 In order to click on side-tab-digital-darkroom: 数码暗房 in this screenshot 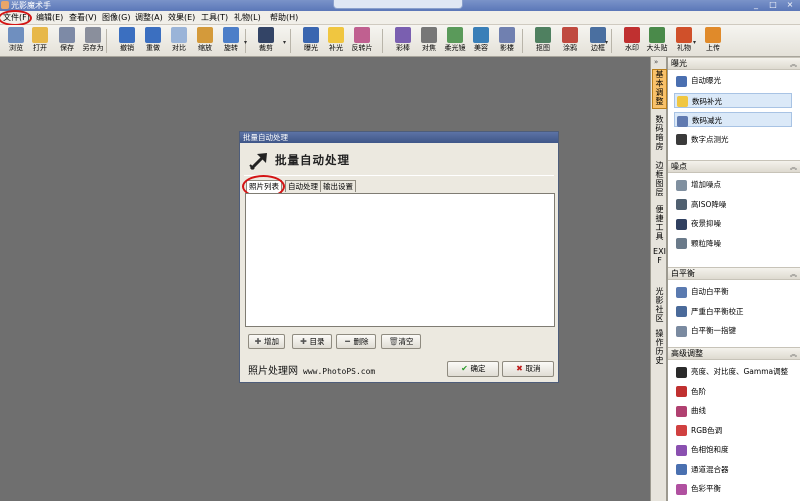, I will do `click(659, 135)`.